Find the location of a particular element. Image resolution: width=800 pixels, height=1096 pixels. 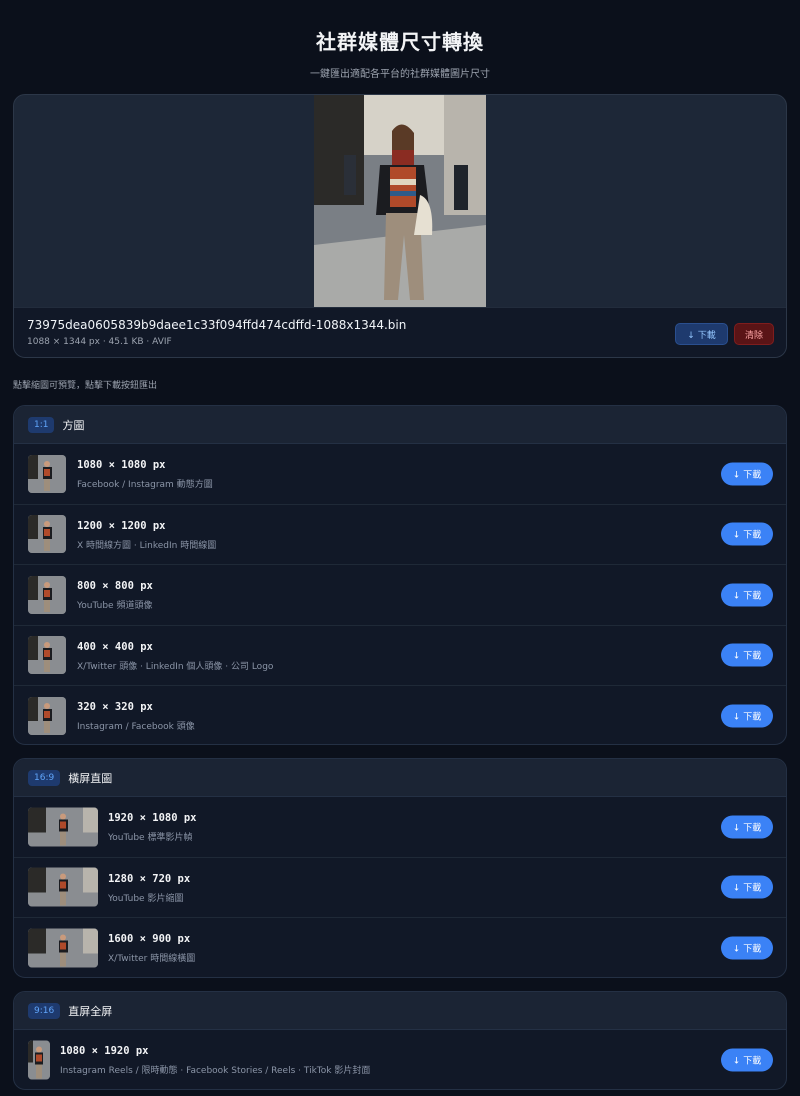

list-item: 1920 × 1080 px YouTube 標準影片幀 ↓ 下載 is located at coordinates (400, 827).